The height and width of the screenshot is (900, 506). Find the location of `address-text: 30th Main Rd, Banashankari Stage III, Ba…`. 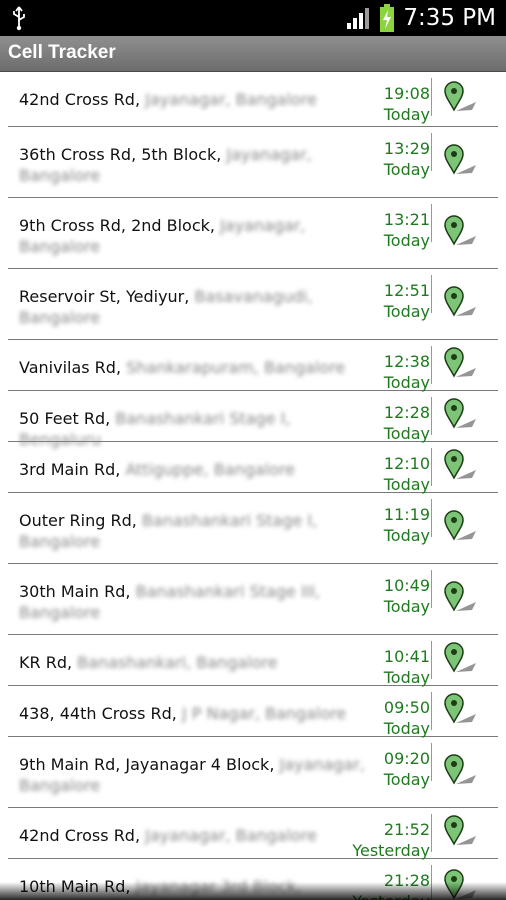

address-text: 30th Main Rd, Banashankari Stage III, Ba… is located at coordinates (194, 602).